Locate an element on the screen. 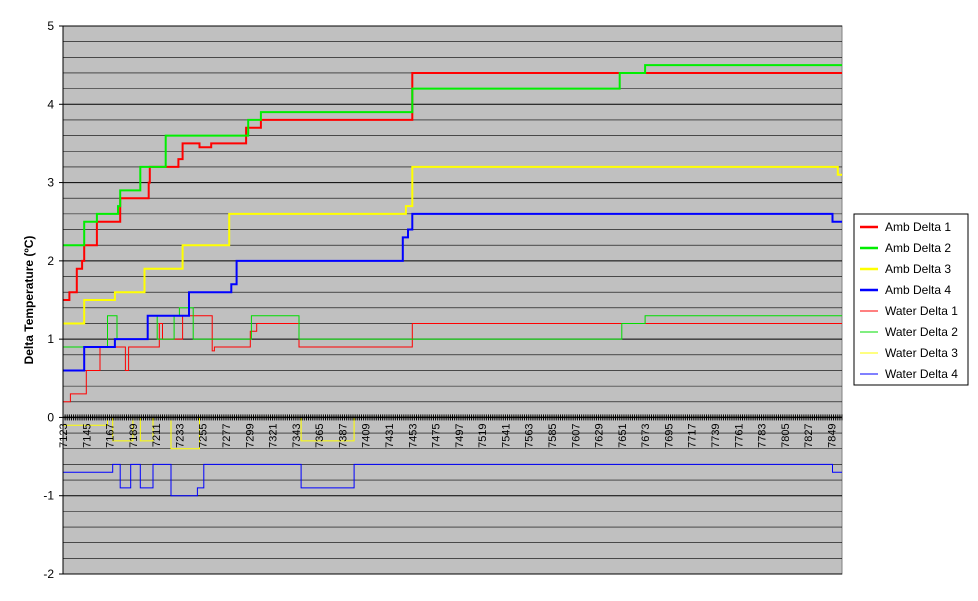 The width and height of the screenshot is (978, 601). x-tick-label: 7233 is located at coordinates (180, 435).